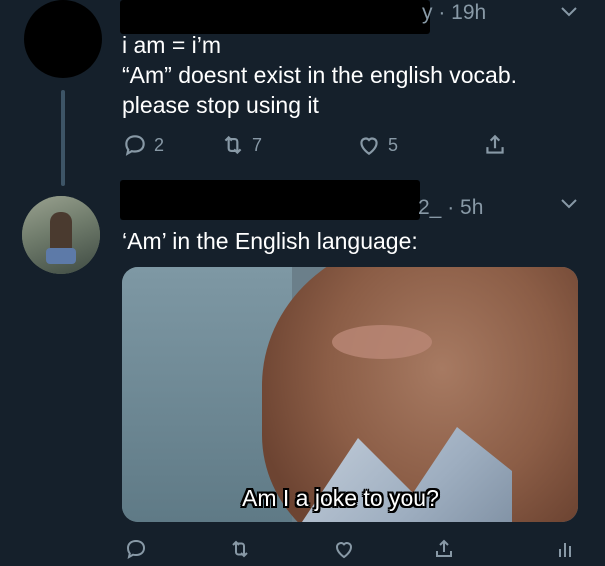 This screenshot has width=605, height=566. I want to click on tweet-text-line: please stop using it, so click(220, 105).